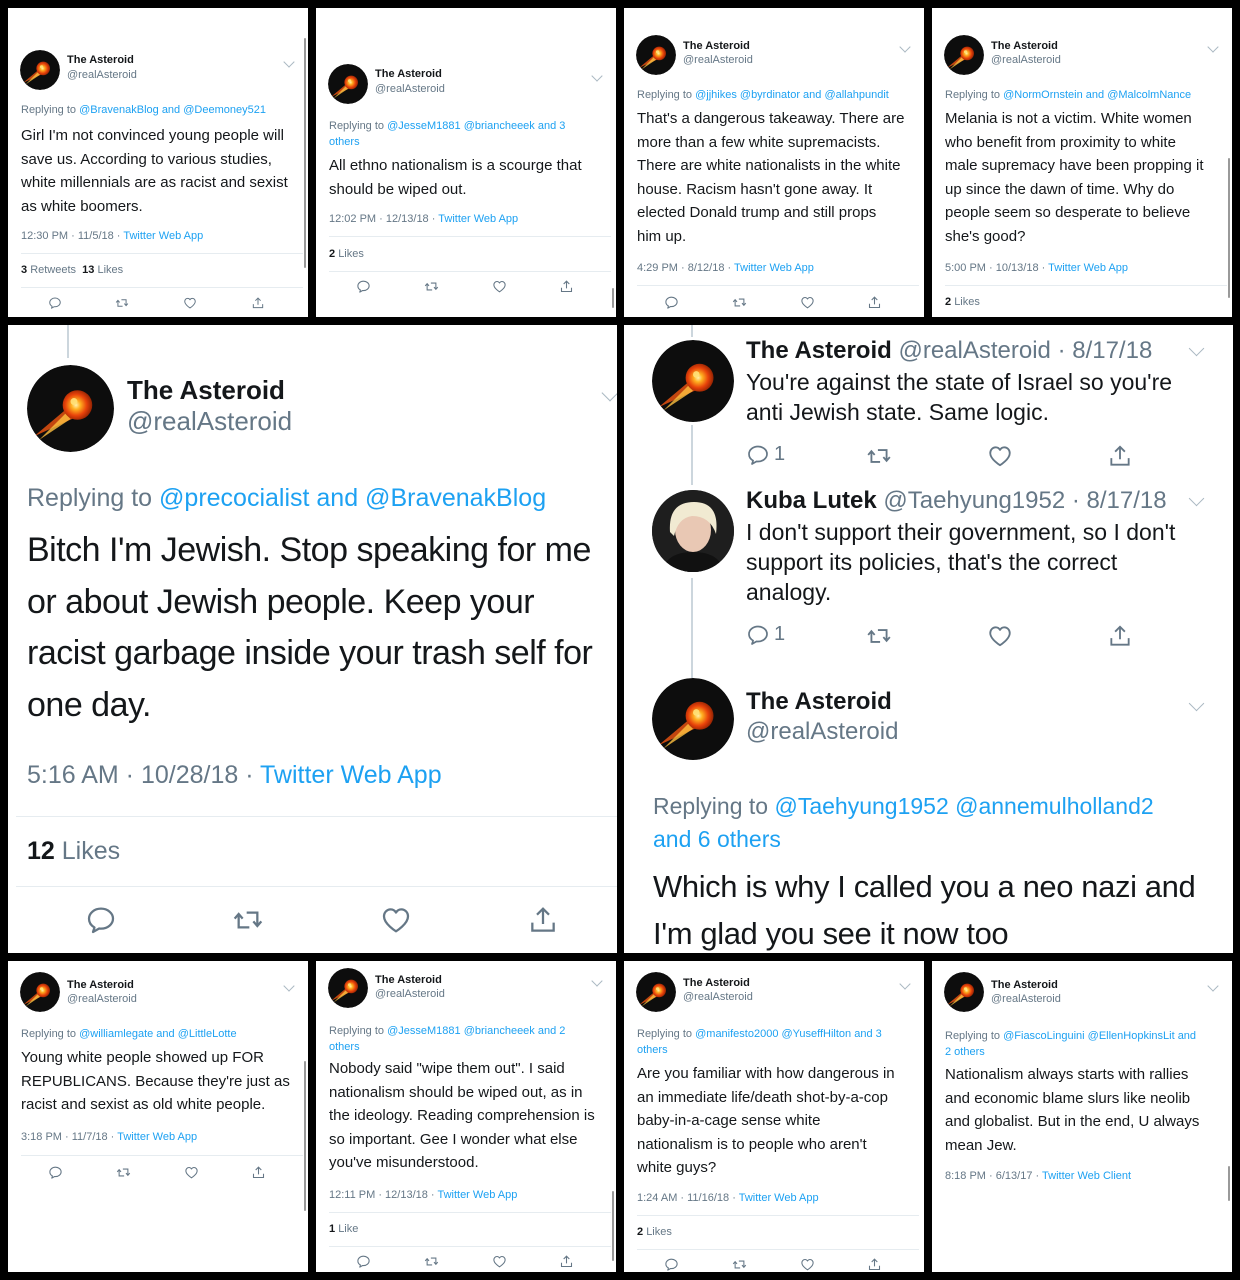  I want to click on mentions: @manifesto2000 @YuseffHilton and 3, so click(788, 1034).